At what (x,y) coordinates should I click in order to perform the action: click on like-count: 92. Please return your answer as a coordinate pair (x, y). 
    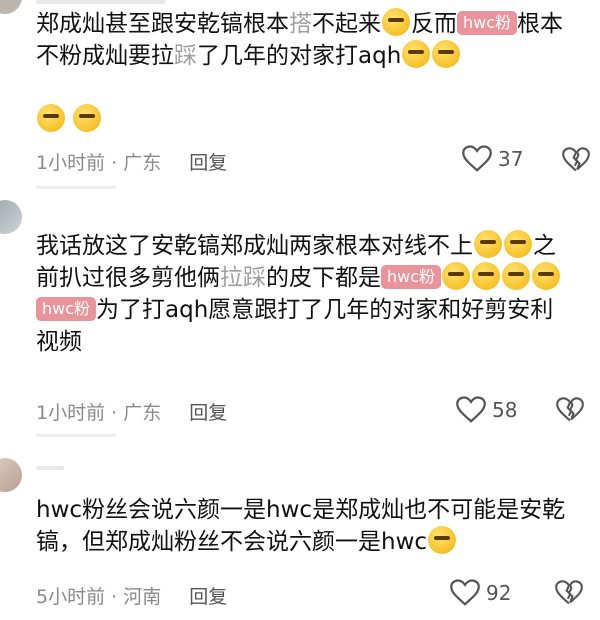
    Looking at the image, I should click on (499, 593).